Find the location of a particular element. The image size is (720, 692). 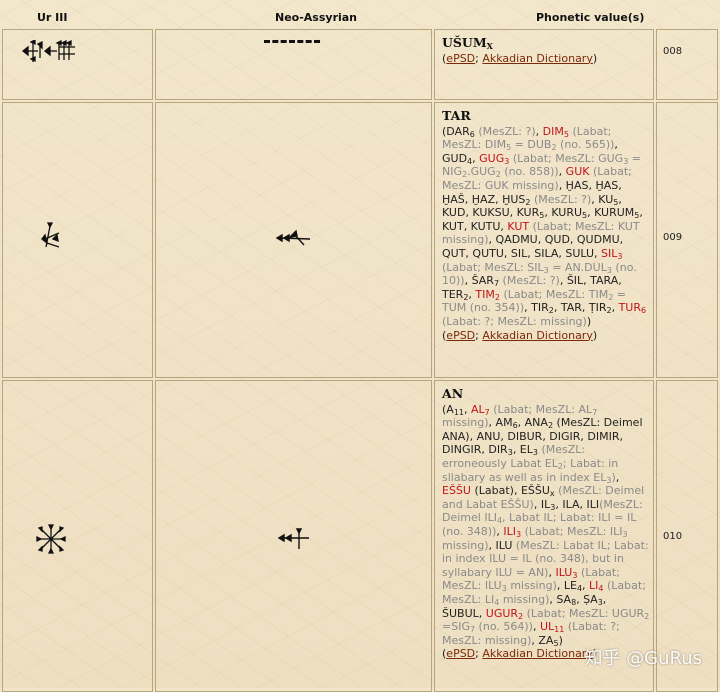

missing-sign-dash is located at coordinates (292, 41).